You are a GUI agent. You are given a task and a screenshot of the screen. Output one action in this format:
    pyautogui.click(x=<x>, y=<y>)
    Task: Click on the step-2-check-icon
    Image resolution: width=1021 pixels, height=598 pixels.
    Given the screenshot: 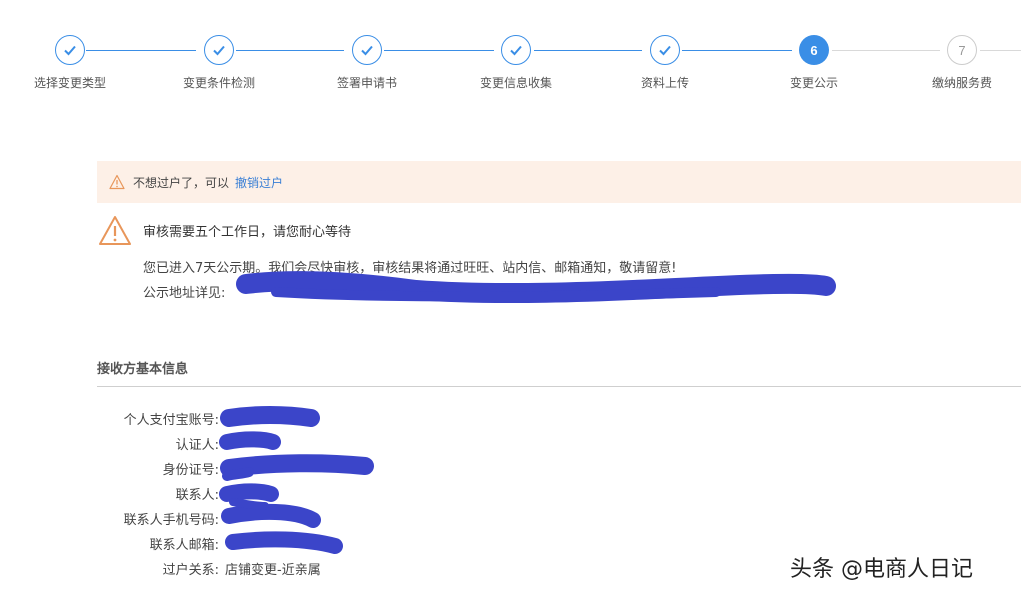 What is the action you would take?
    pyautogui.click(x=219, y=50)
    